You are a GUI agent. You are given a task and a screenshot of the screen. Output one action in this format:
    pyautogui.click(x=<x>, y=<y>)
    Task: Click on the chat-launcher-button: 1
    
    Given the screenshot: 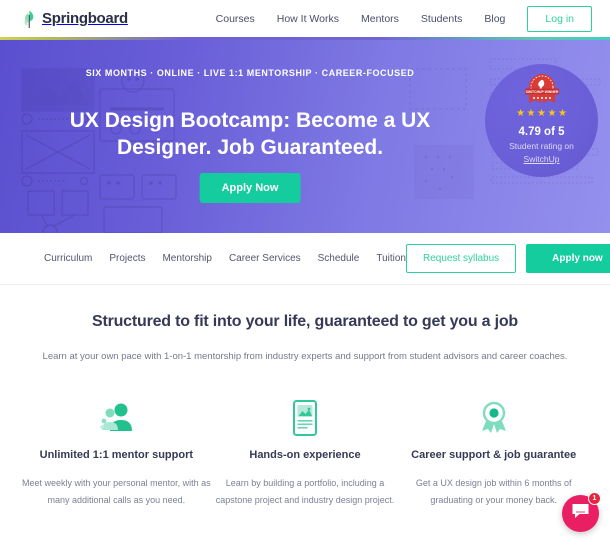 What is the action you would take?
    pyautogui.click(x=581, y=512)
    